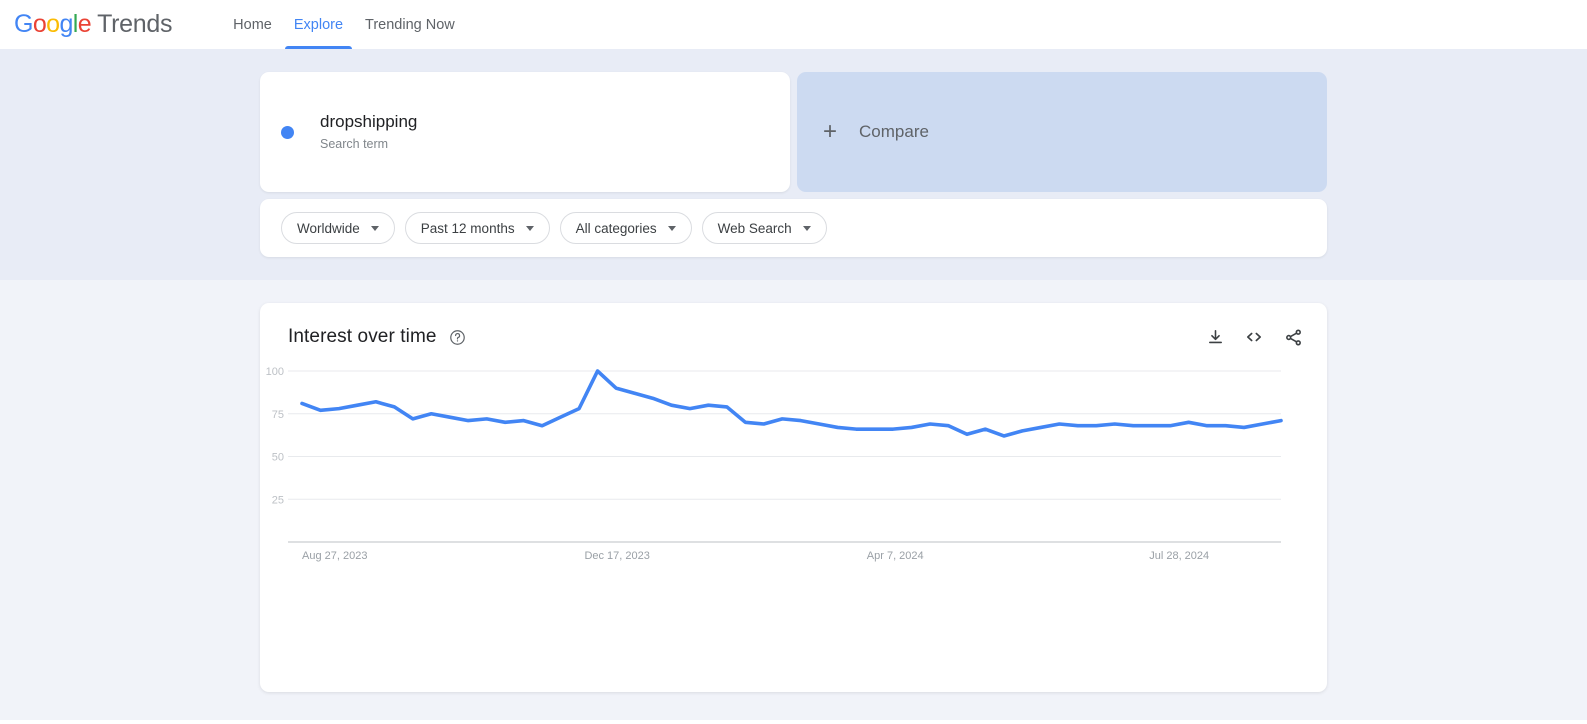 This screenshot has width=1587, height=724. What do you see at coordinates (368, 132) in the screenshot?
I see `search-term-texts: dropshipping Search term` at bounding box center [368, 132].